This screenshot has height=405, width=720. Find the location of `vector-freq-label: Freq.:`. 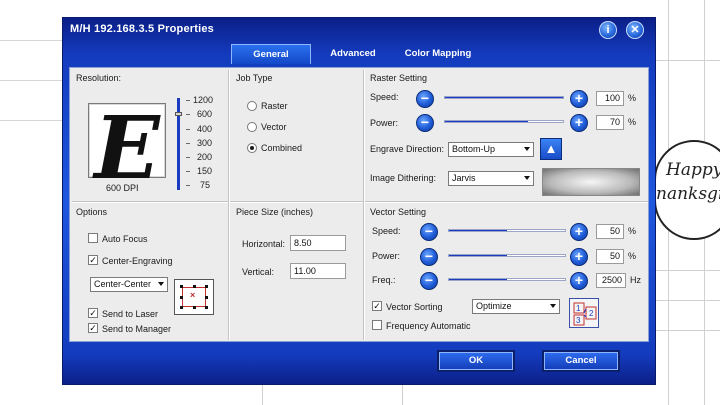

vector-freq-label: Freq.: is located at coordinates (384, 280).